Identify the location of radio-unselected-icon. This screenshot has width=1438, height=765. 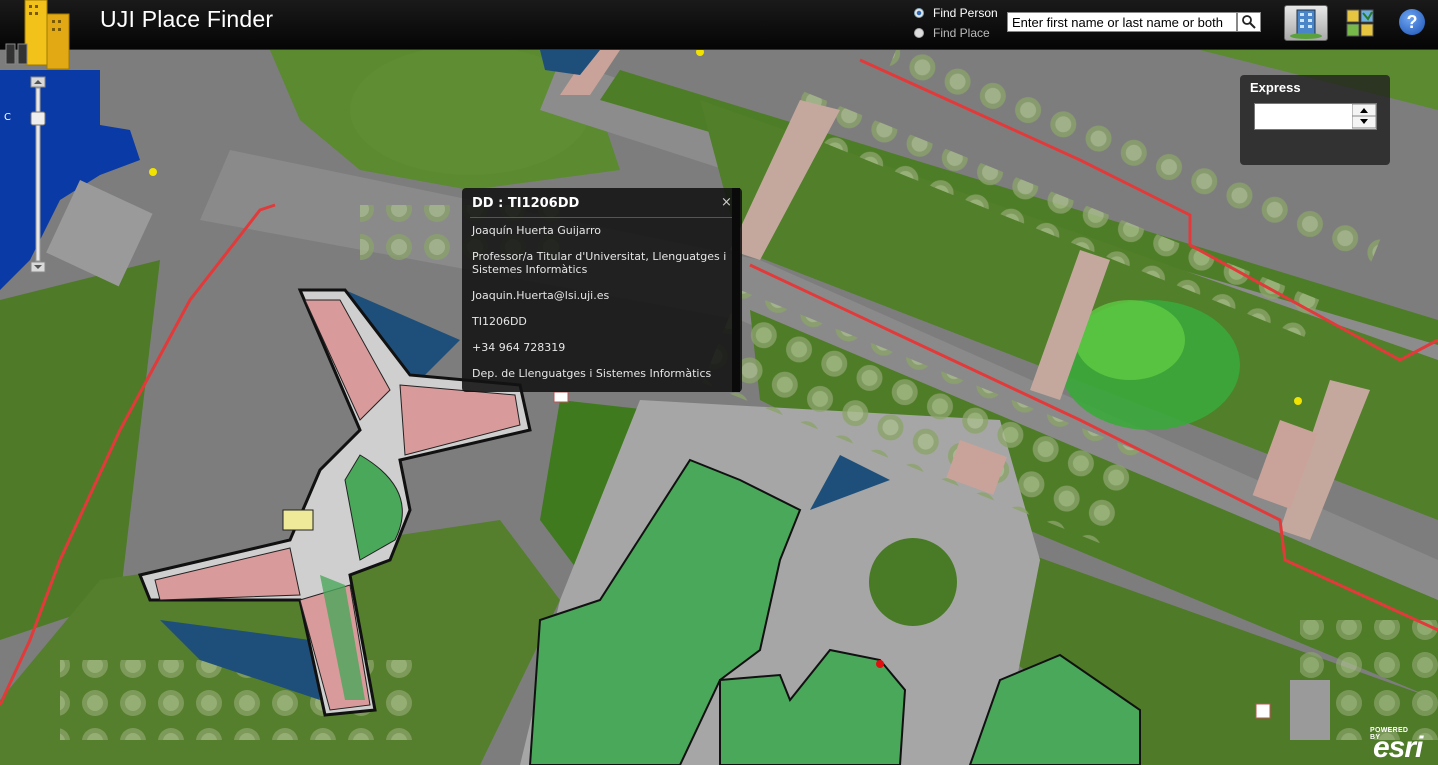
(919, 33).